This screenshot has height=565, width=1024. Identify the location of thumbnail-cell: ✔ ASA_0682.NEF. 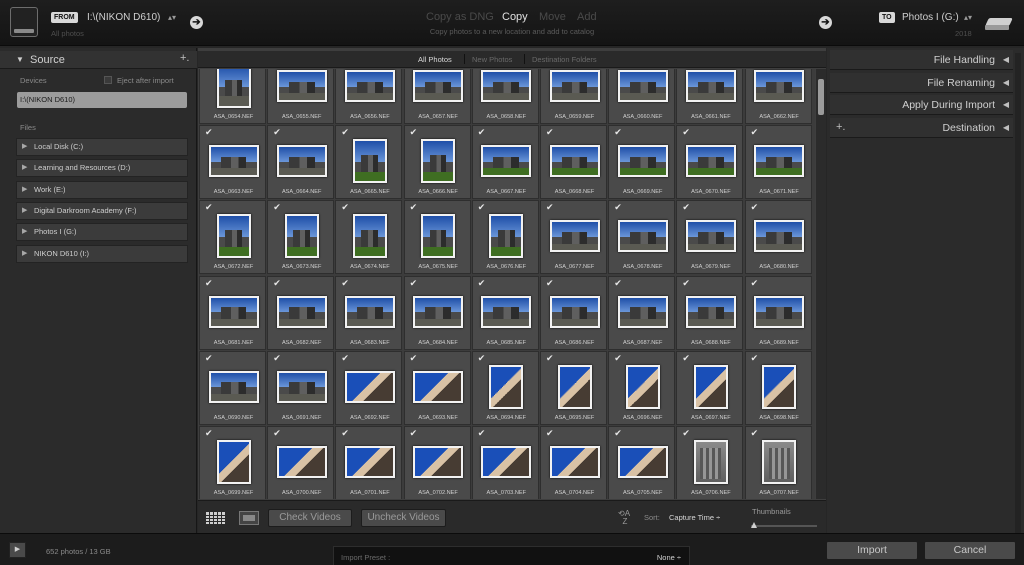
(301, 312).